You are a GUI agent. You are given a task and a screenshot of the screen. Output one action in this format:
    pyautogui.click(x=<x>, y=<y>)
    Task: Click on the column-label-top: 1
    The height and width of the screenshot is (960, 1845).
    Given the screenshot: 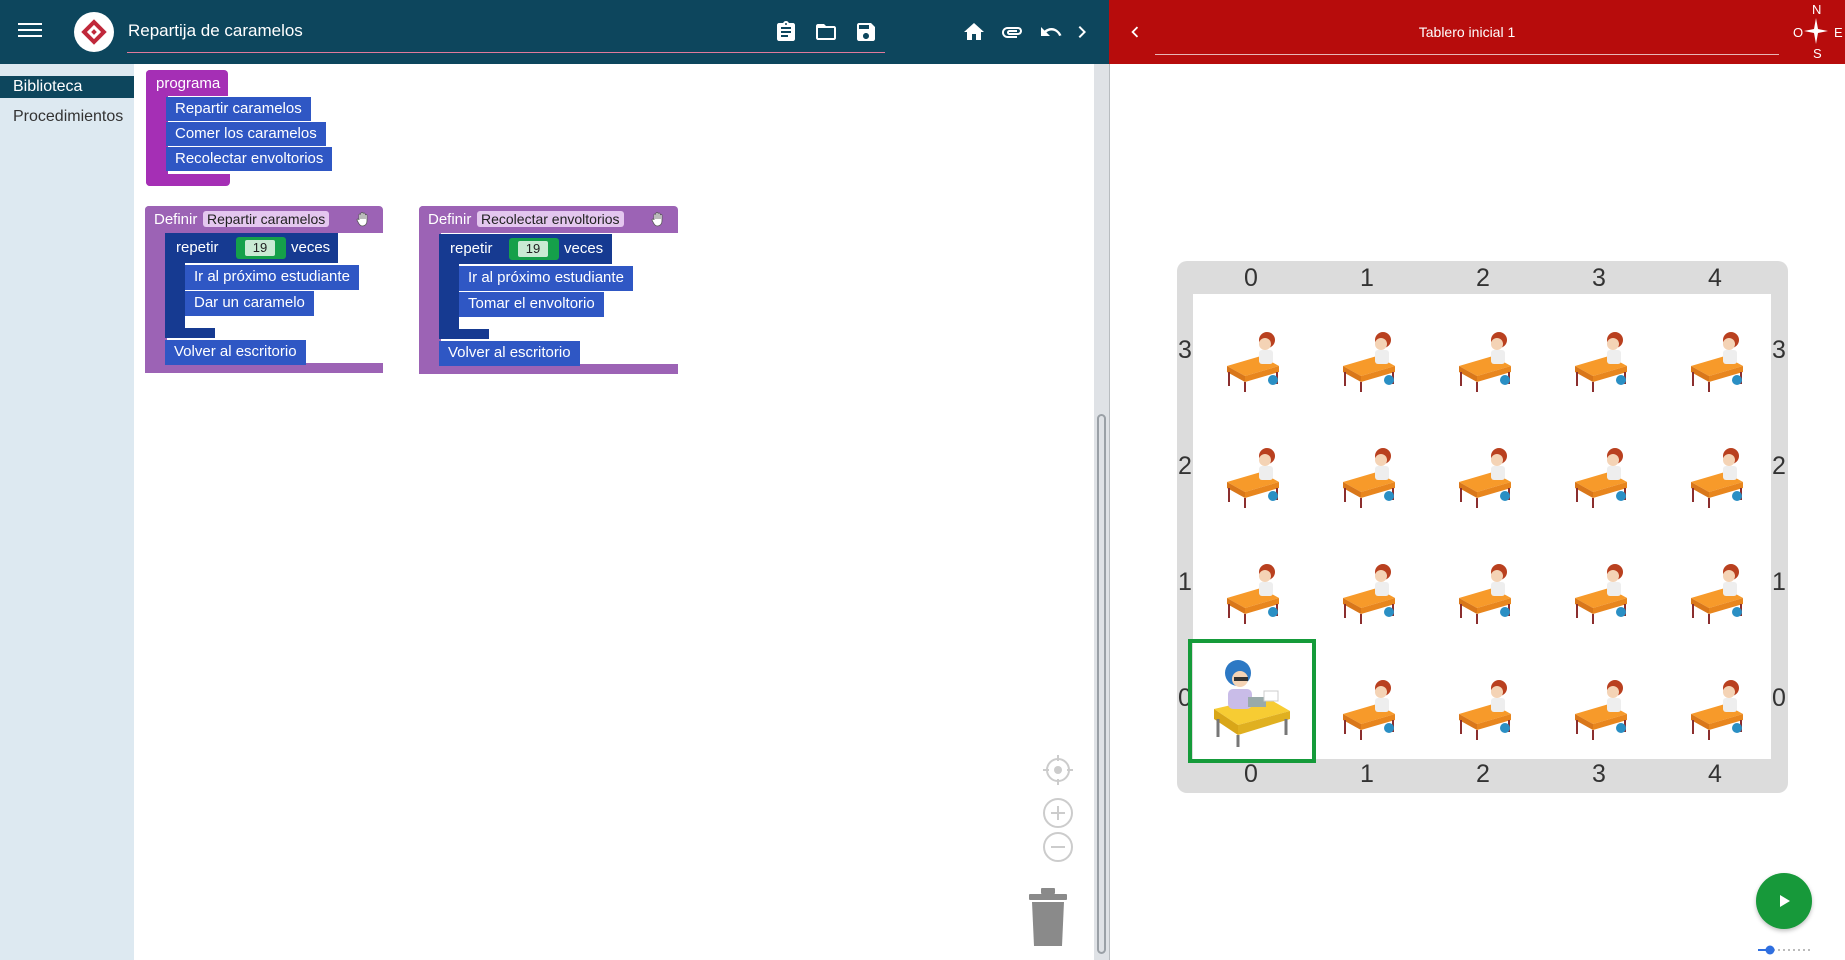 What is the action you would take?
    pyautogui.click(x=1367, y=278)
    